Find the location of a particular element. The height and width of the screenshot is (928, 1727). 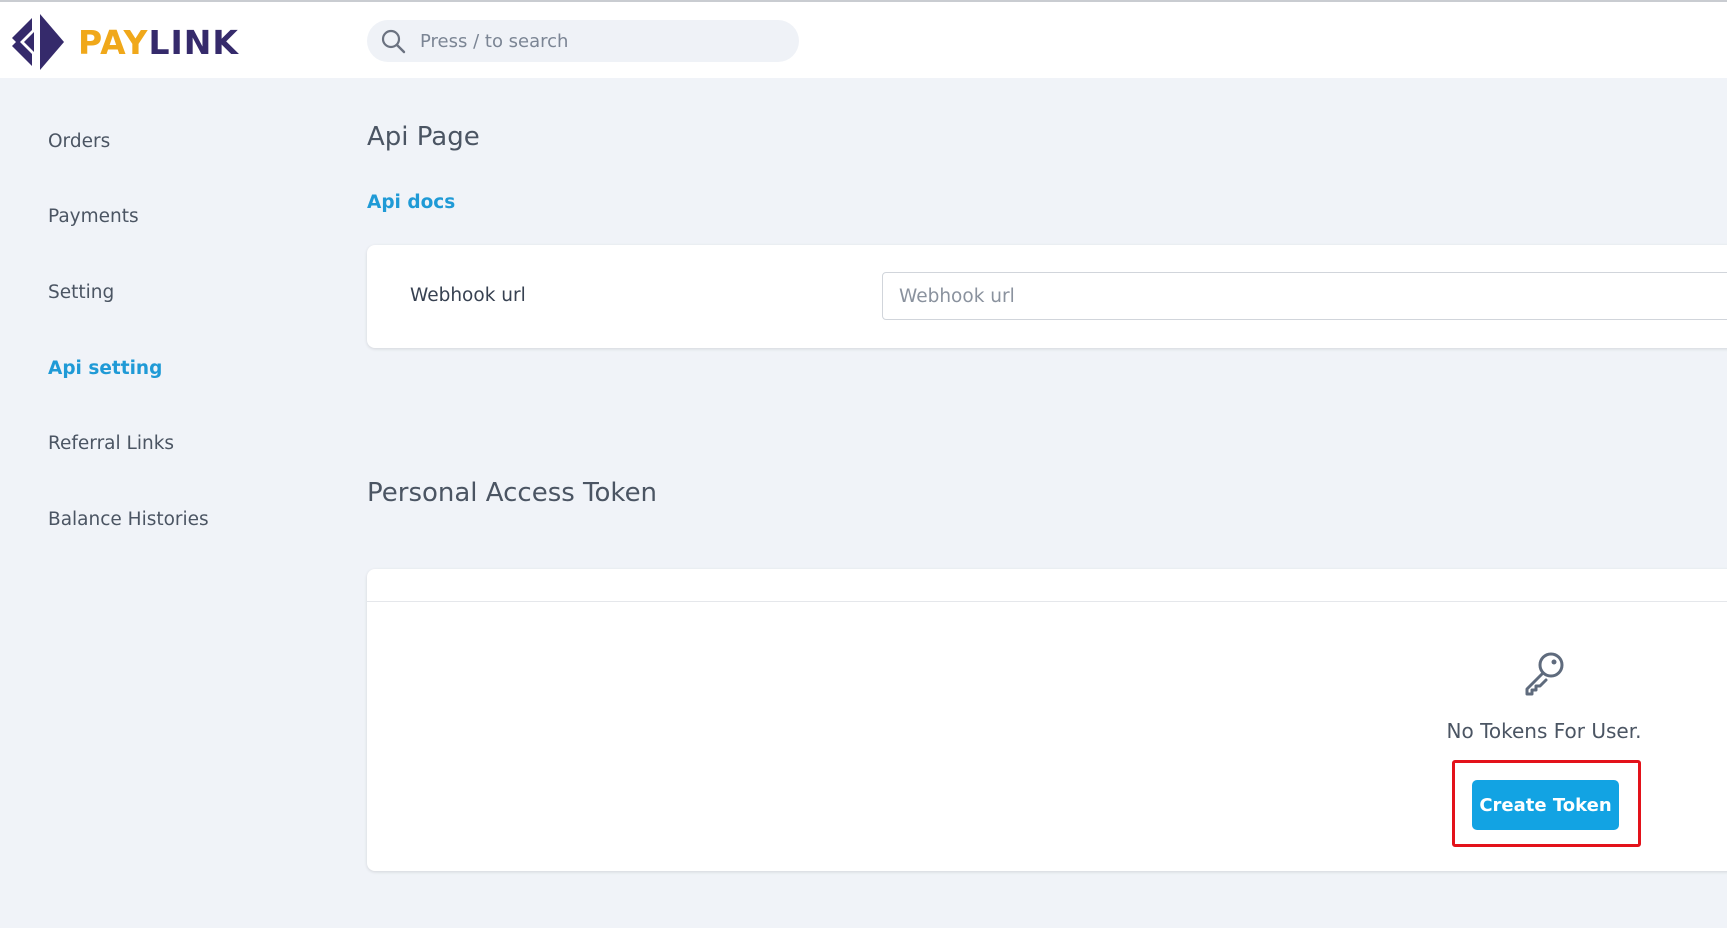

search-bar is located at coordinates (583, 41).